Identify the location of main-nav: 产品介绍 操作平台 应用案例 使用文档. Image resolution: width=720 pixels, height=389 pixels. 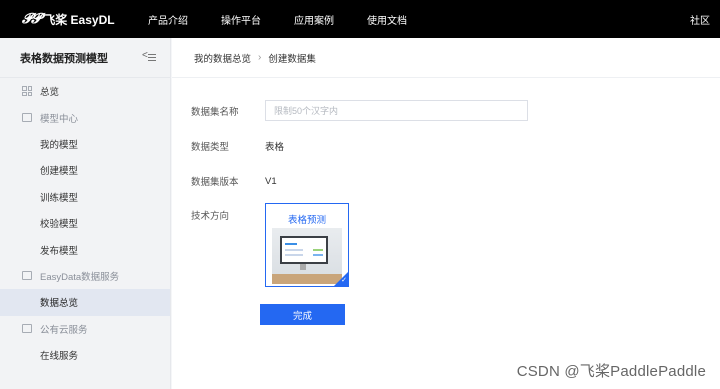
(294, 19).